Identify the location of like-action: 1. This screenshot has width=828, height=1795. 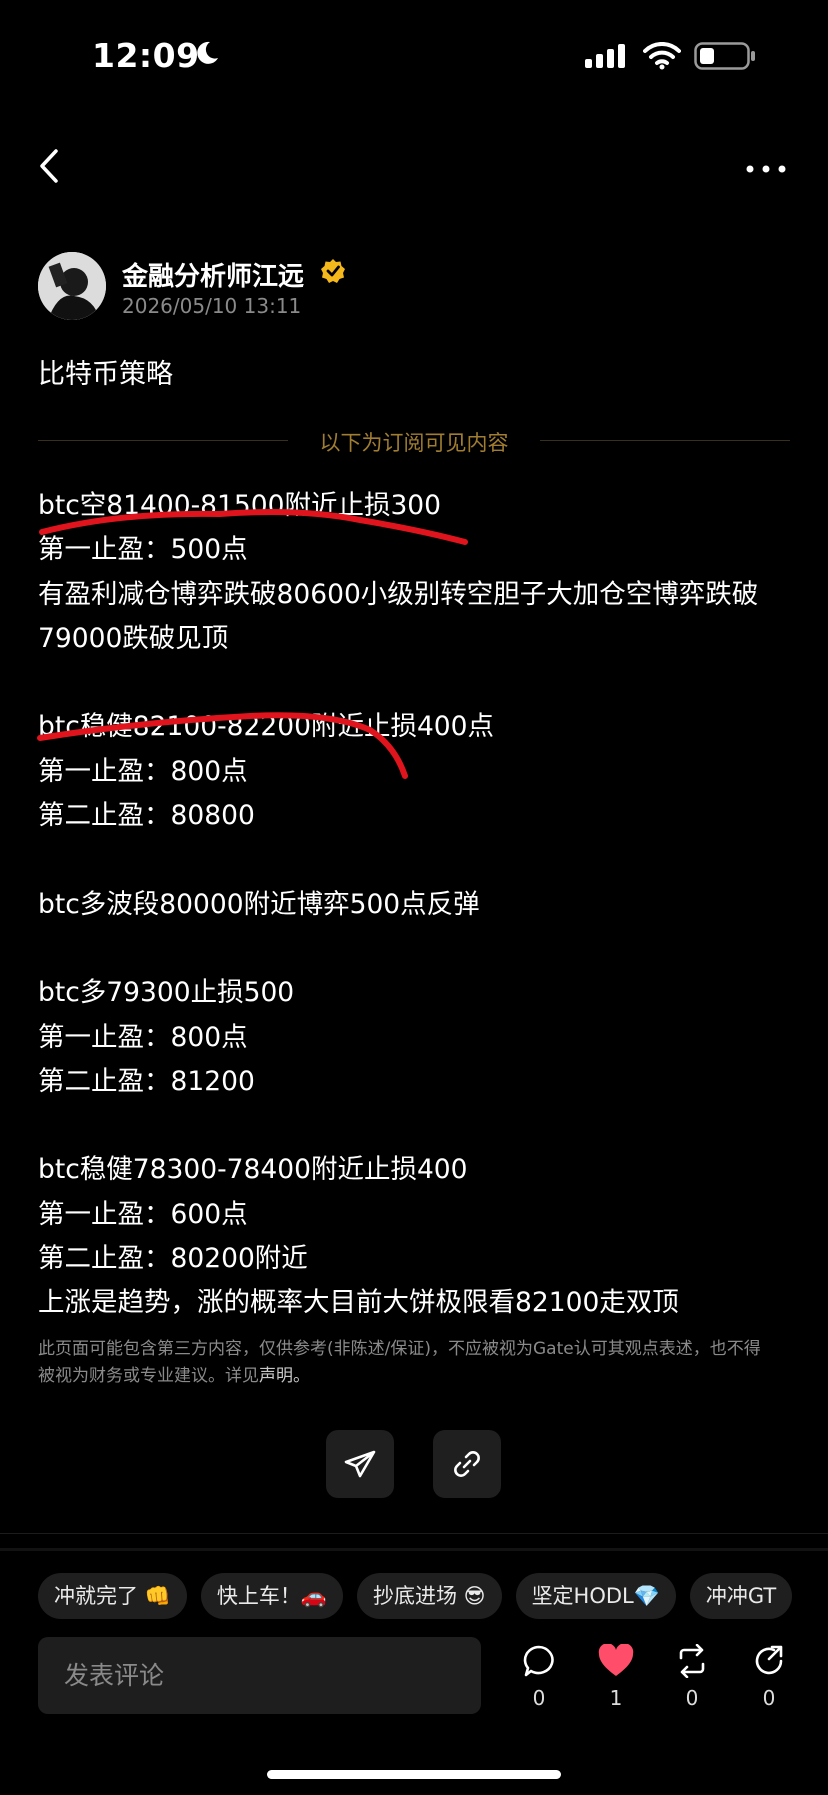
(616, 1676).